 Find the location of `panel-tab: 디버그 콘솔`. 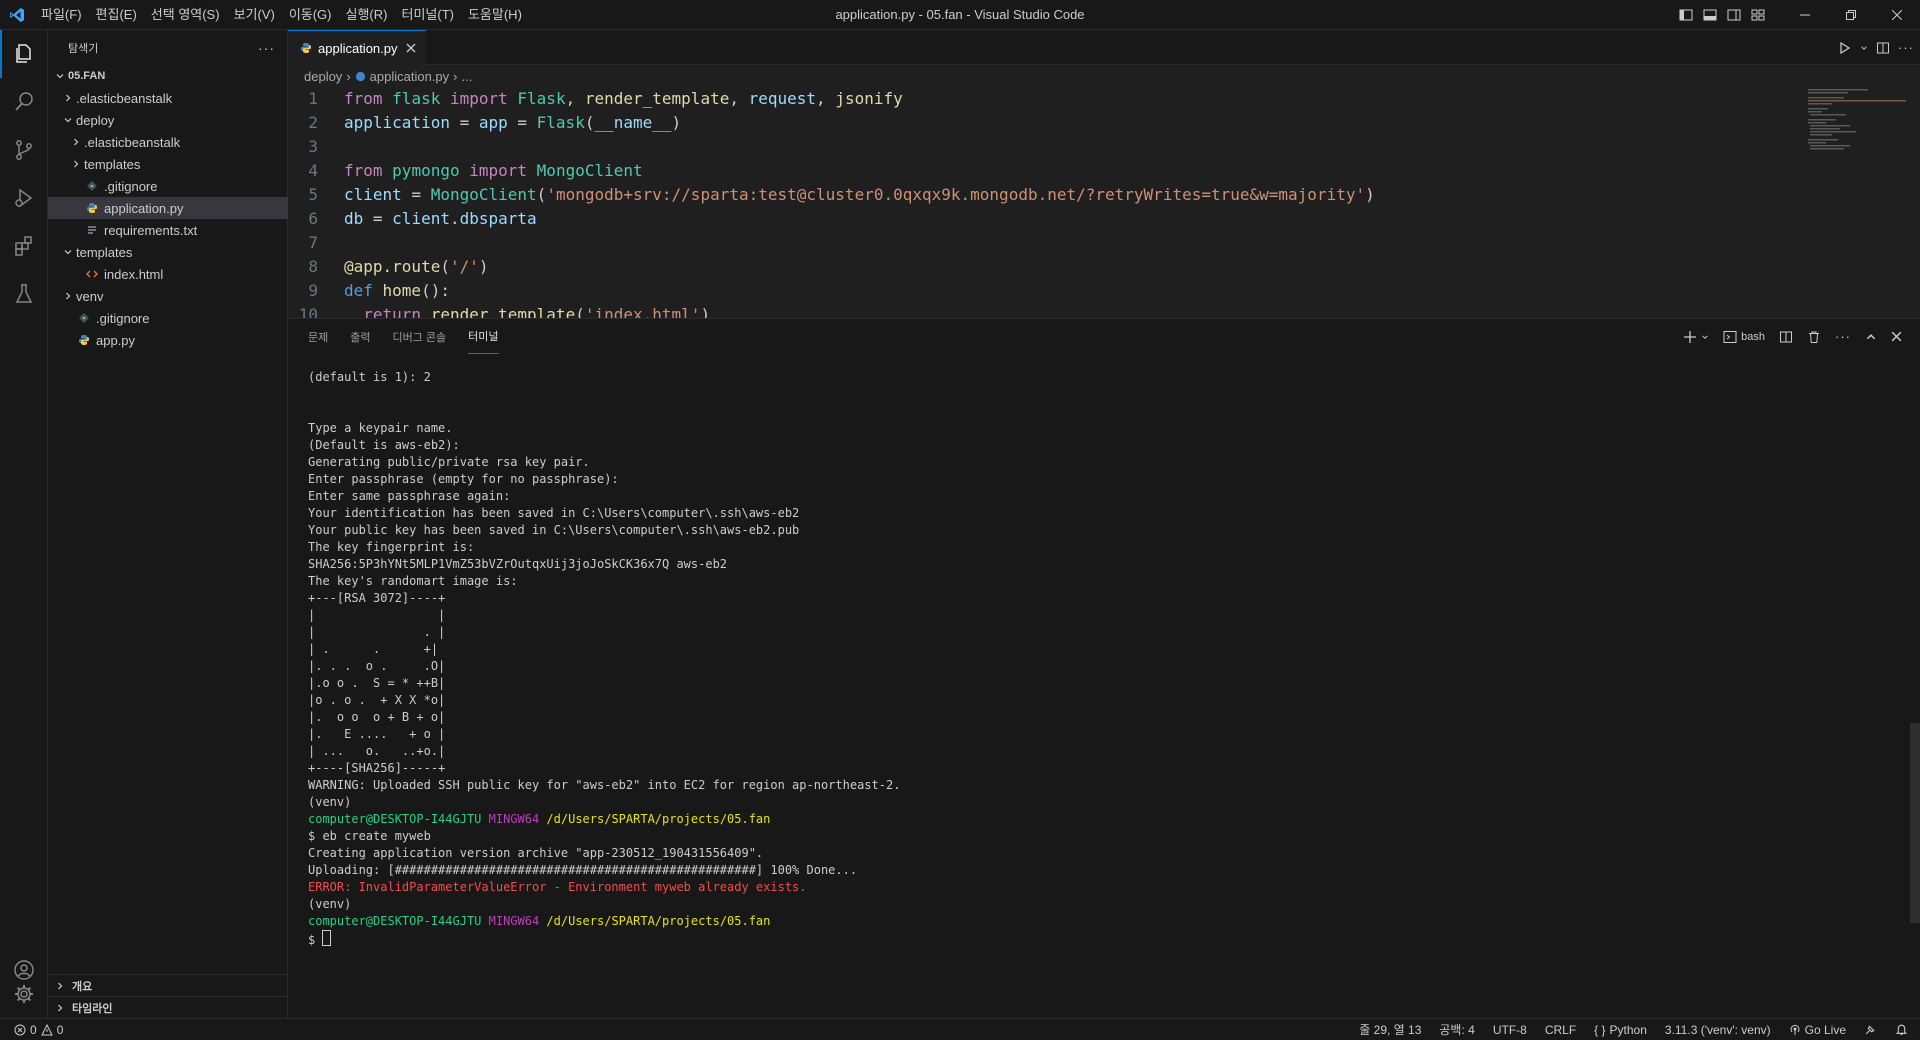

panel-tab: 디버그 콘솔 is located at coordinates (420, 336).